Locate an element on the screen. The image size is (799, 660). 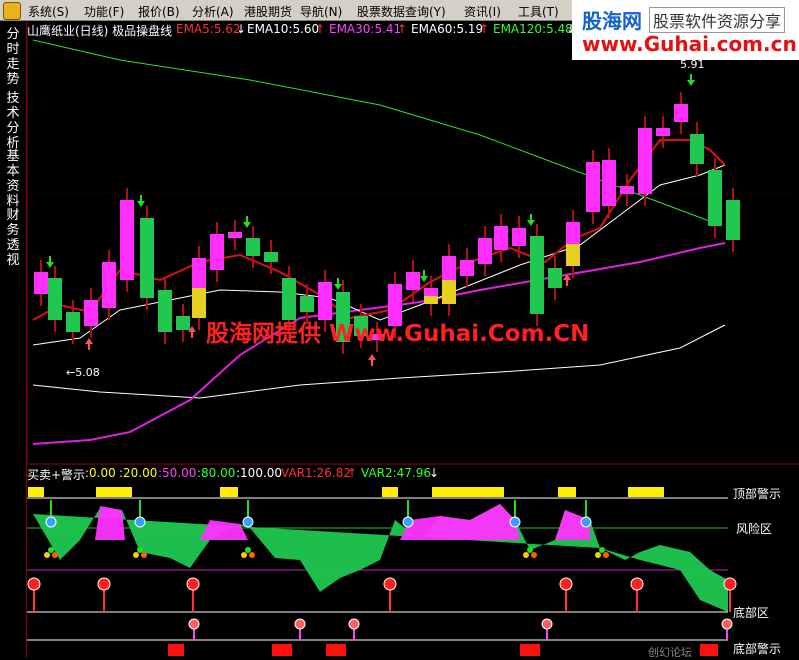
watermark-text: 股海网提供 Www.Guhai.Com.CN is located at coordinates (398, 334).